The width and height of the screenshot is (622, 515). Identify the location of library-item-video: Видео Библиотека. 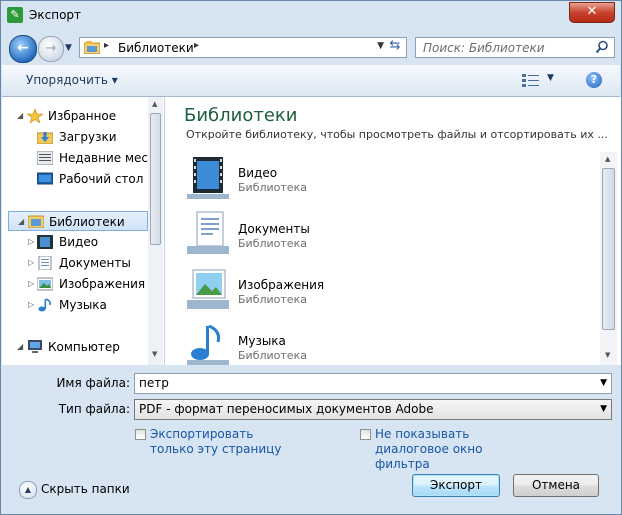
(385, 180).